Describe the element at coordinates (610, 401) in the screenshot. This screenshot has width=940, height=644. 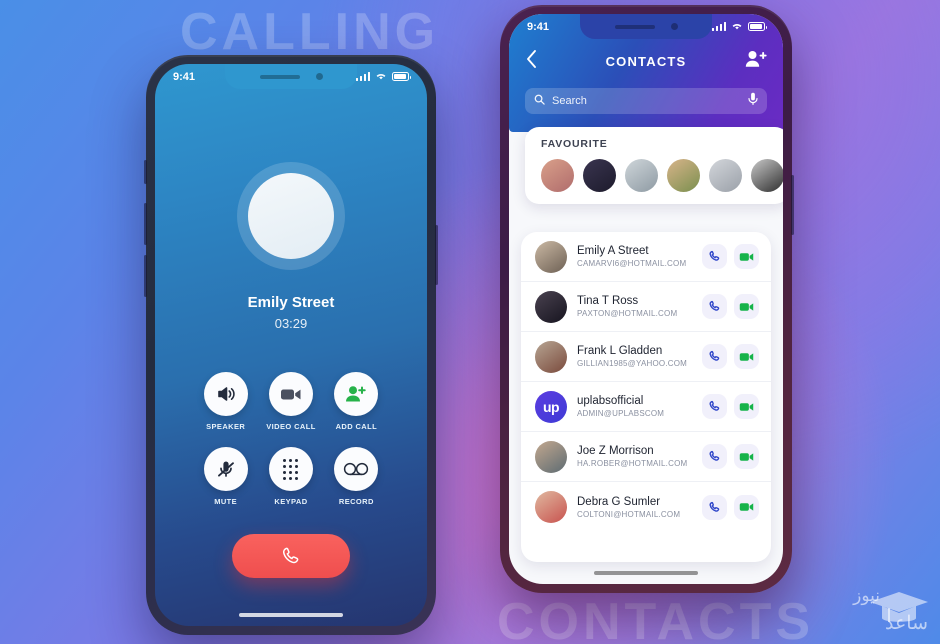
I see `contact-name: uplabsofficial` at that location.